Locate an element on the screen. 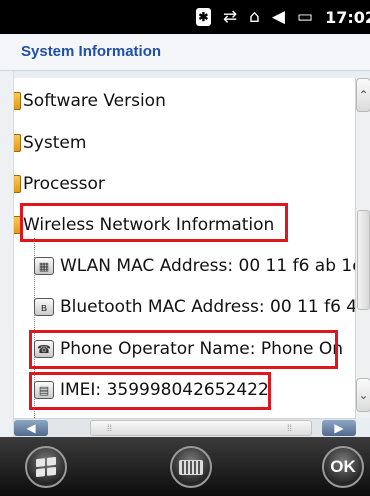 The height and width of the screenshot is (496, 370). vertical-scrollbar: ⌃ ⌄ is located at coordinates (362, 248).